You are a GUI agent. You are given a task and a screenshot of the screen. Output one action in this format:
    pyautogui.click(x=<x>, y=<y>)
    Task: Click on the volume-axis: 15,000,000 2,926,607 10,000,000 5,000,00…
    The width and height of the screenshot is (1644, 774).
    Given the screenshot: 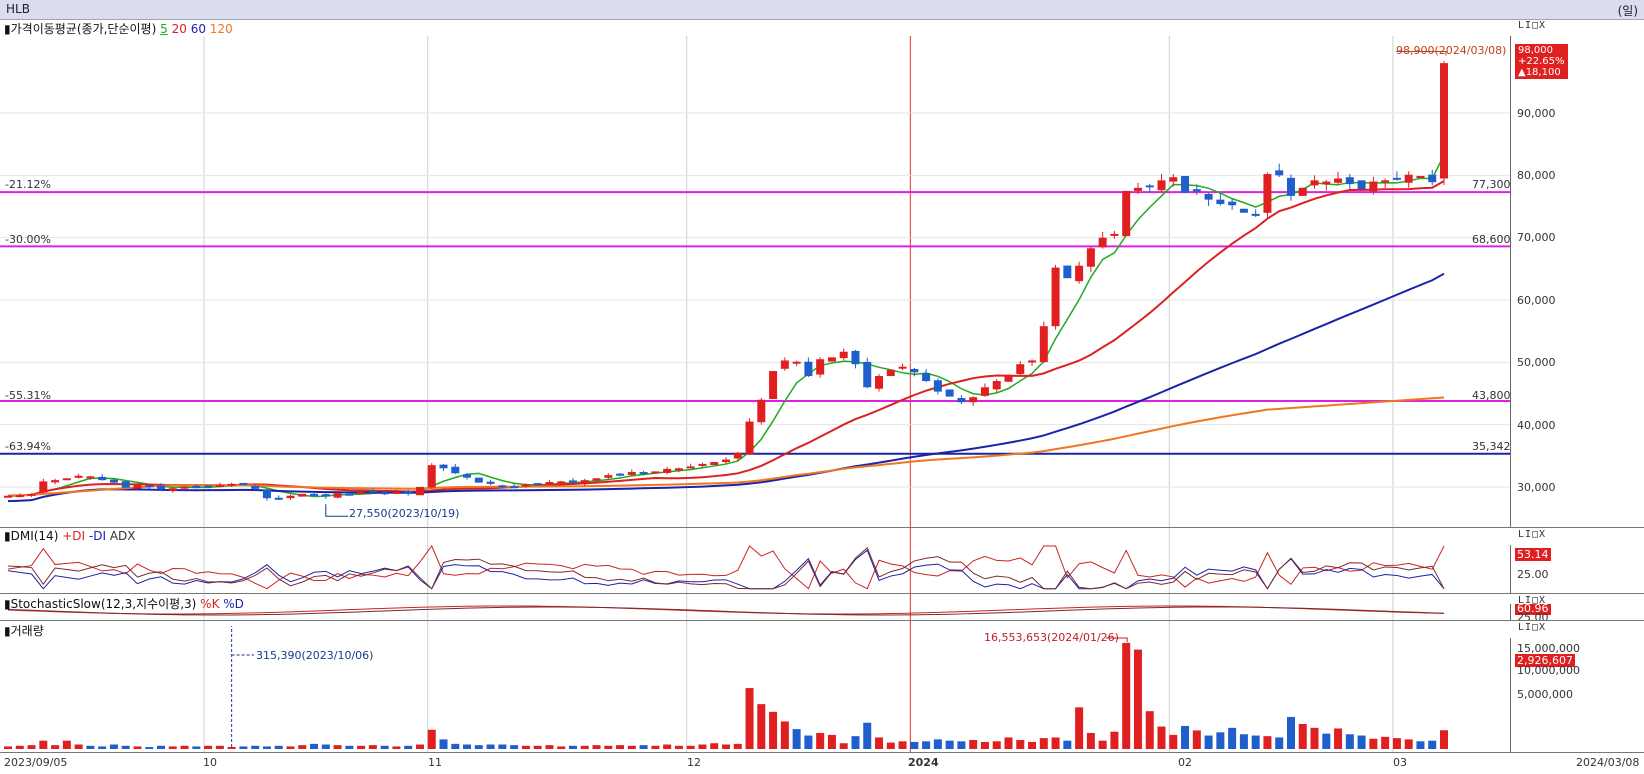 What is the action you would take?
    pyautogui.click(x=1577, y=695)
    